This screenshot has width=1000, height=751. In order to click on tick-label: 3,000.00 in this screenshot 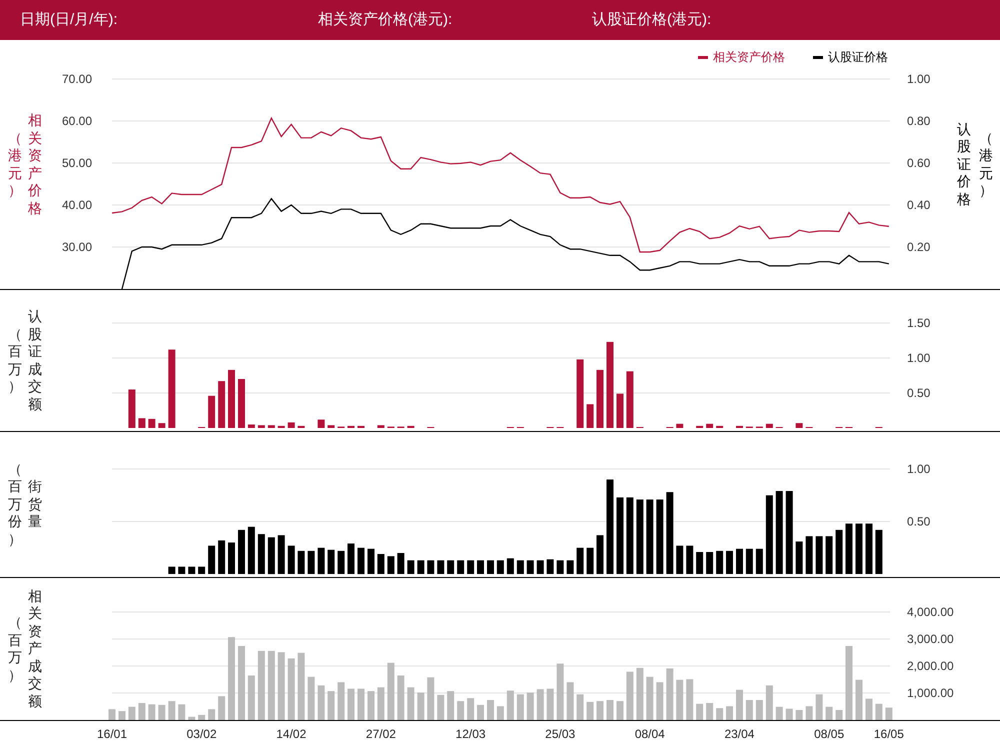, I will do `click(930, 639)`.